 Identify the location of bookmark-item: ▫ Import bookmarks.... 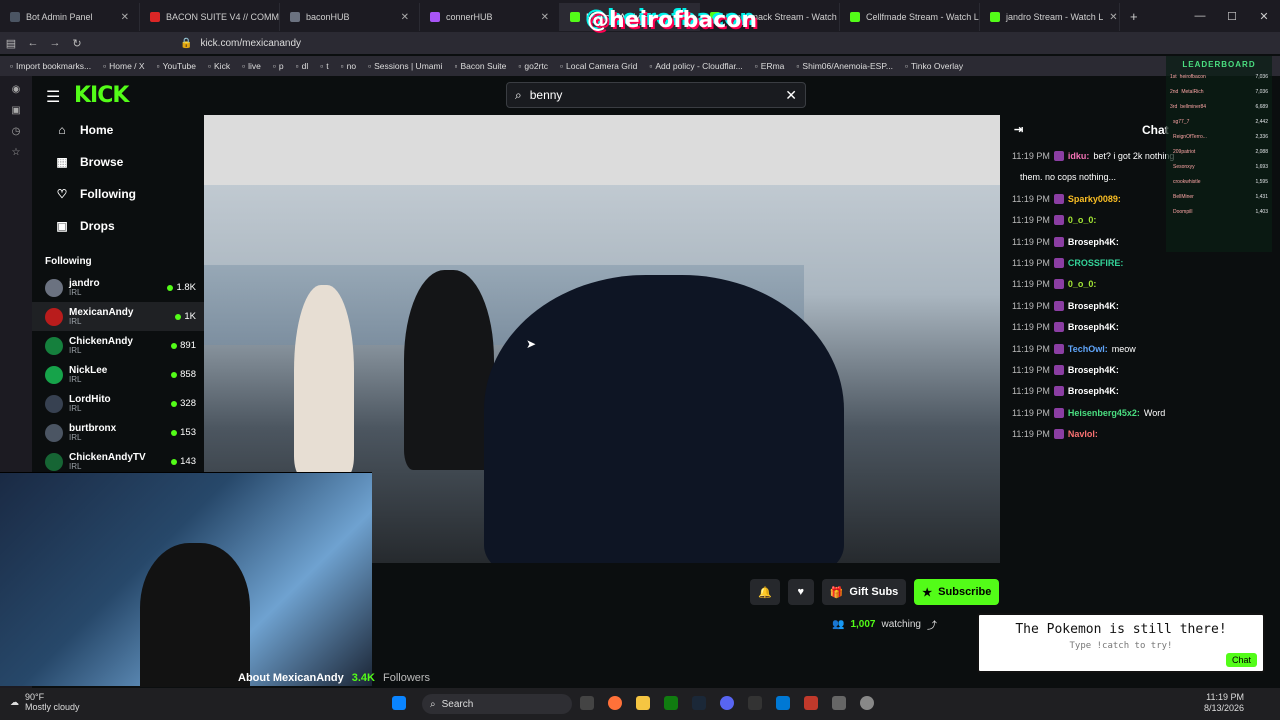
(50, 66).